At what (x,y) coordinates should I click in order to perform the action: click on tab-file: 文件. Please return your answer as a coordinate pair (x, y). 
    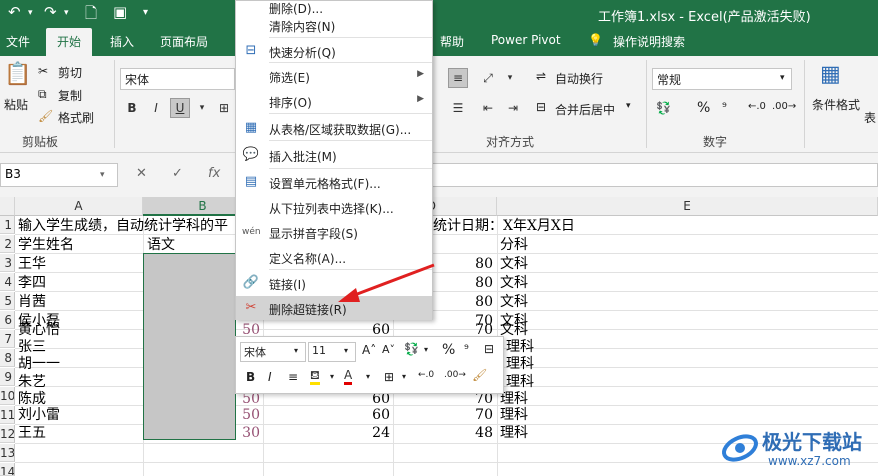
    Looking at the image, I should click on (18, 41).